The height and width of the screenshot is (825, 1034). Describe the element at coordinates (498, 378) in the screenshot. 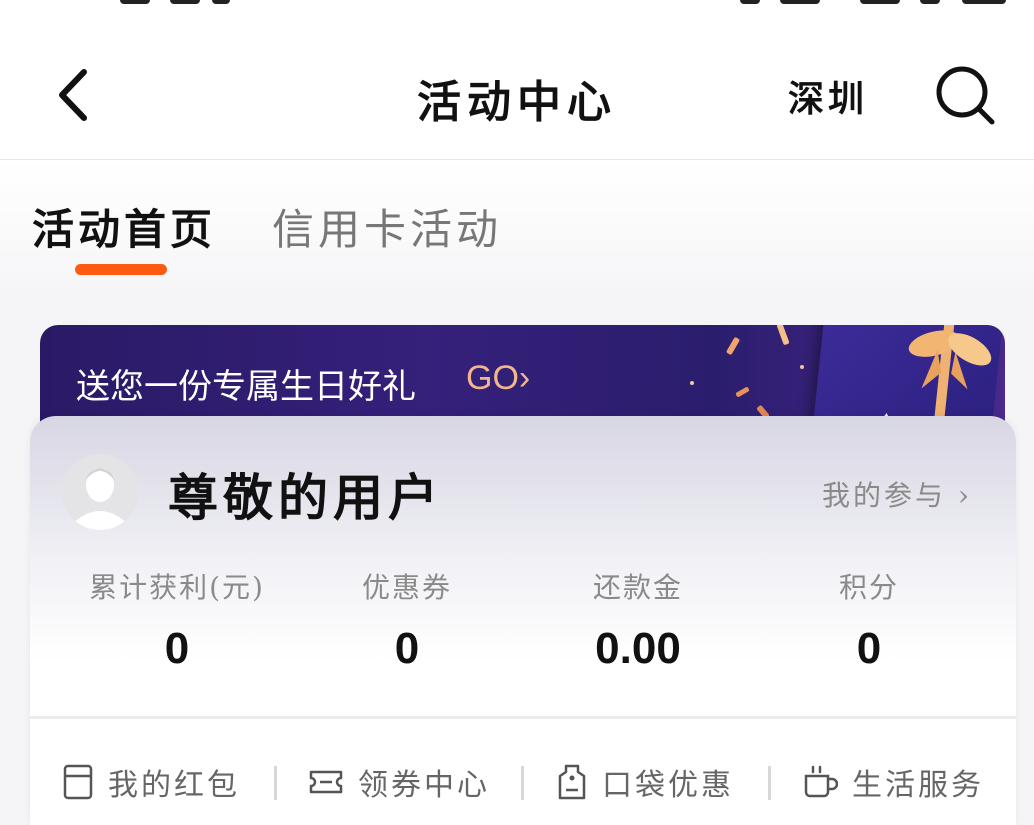

I see `banner-cta: GO›` at that location.